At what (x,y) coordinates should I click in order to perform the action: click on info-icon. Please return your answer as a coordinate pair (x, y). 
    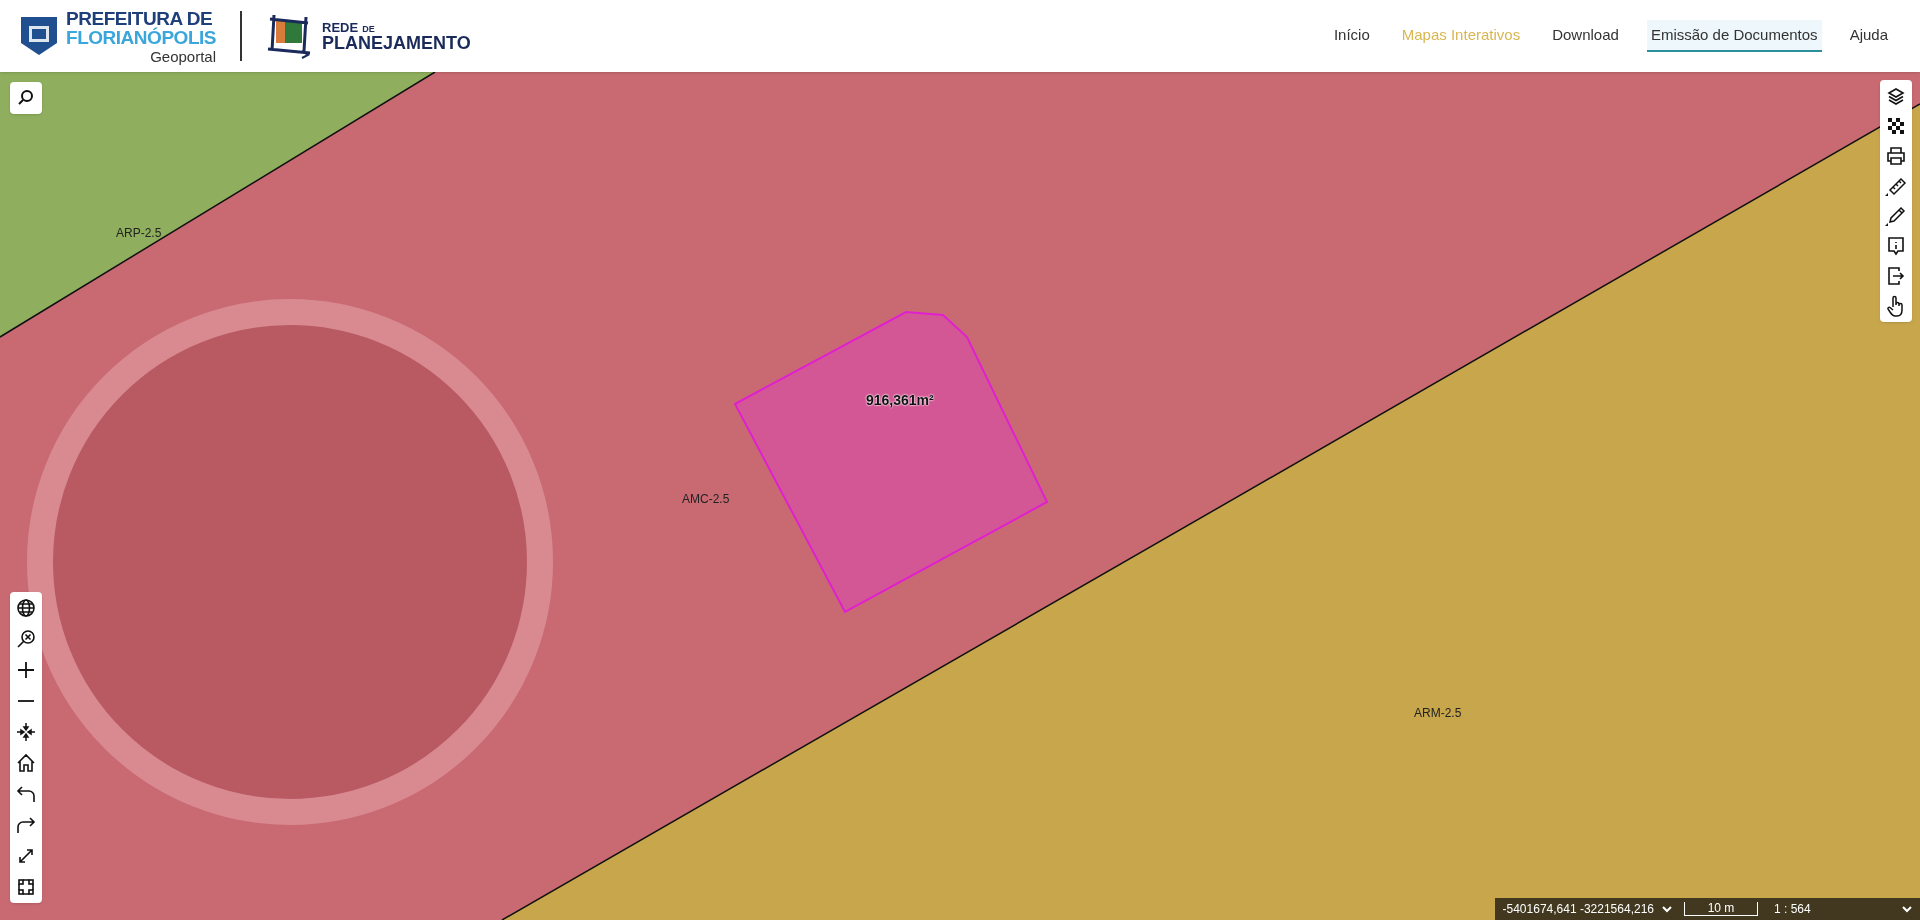
    Looking at the image, I should click on (1896, 246).